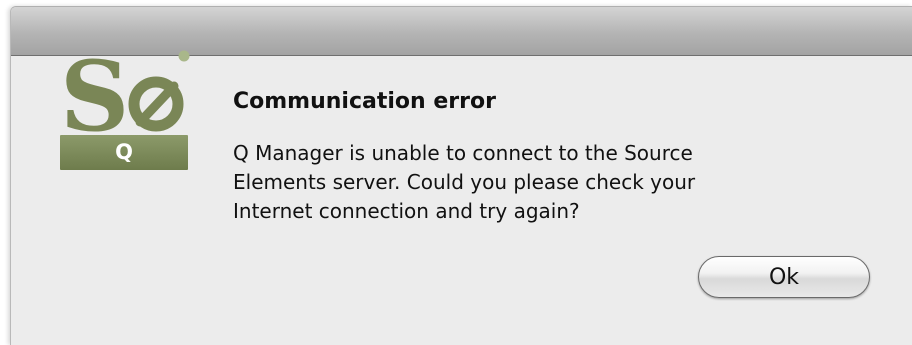 Image resolution: width=912 pixels, height=345 pixels. I want to click on ok-button: Ok, so click(784, 277).